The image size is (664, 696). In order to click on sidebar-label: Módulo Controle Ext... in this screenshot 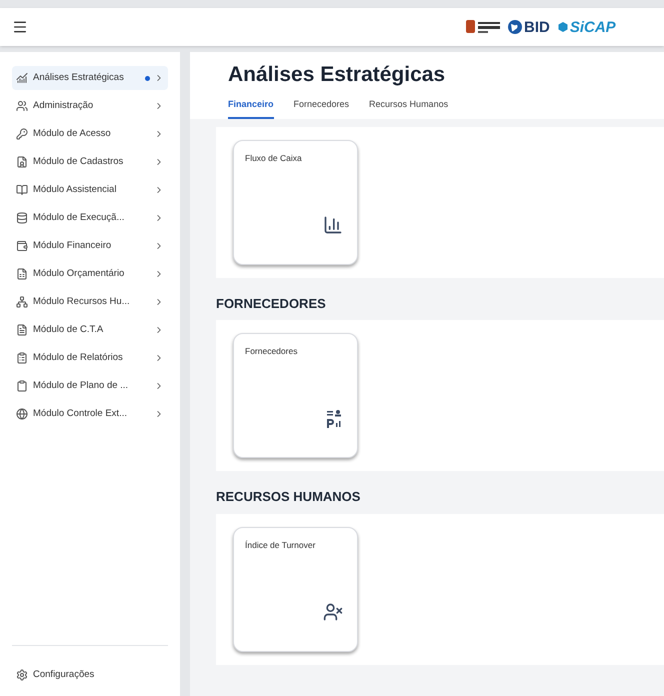, I will do `click(80, 413)`.